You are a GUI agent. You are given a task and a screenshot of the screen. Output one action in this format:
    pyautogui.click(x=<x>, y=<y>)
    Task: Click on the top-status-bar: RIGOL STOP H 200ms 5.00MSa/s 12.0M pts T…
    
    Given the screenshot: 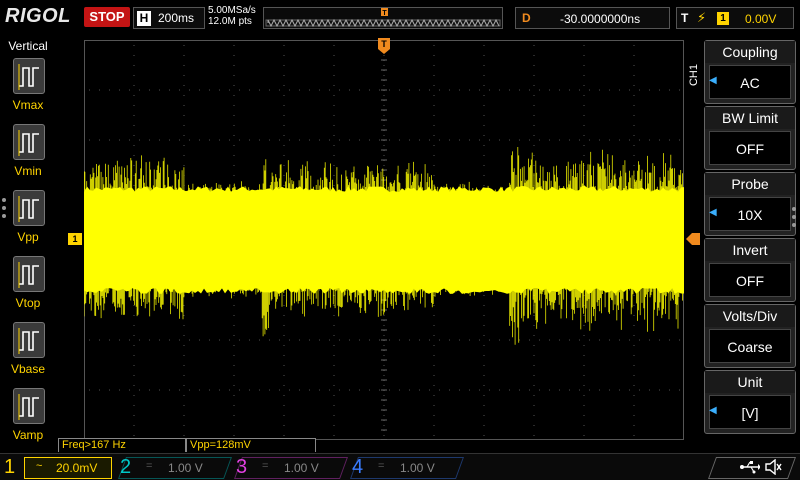 What is the action you would take?
    pyautogui.click(x=400, y=18)
    